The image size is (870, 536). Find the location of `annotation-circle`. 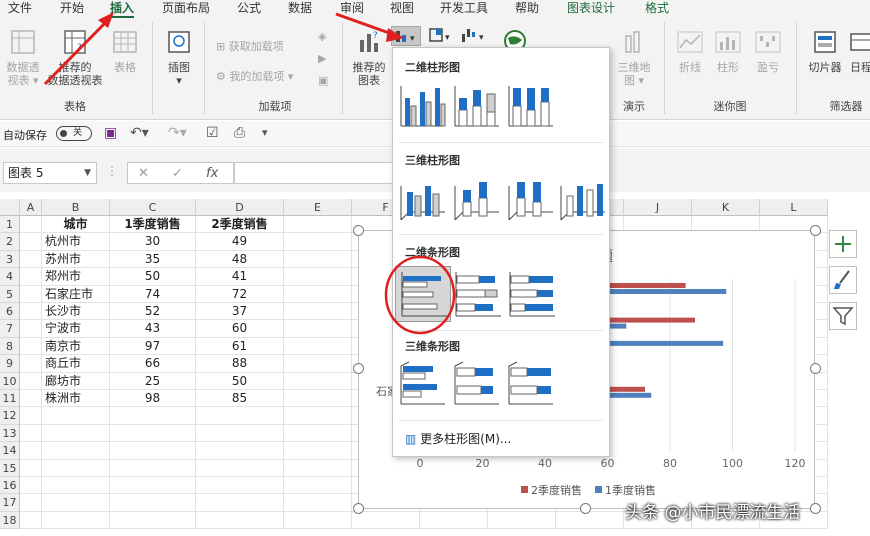

annotation-circle is located at coordinates (420, 295).